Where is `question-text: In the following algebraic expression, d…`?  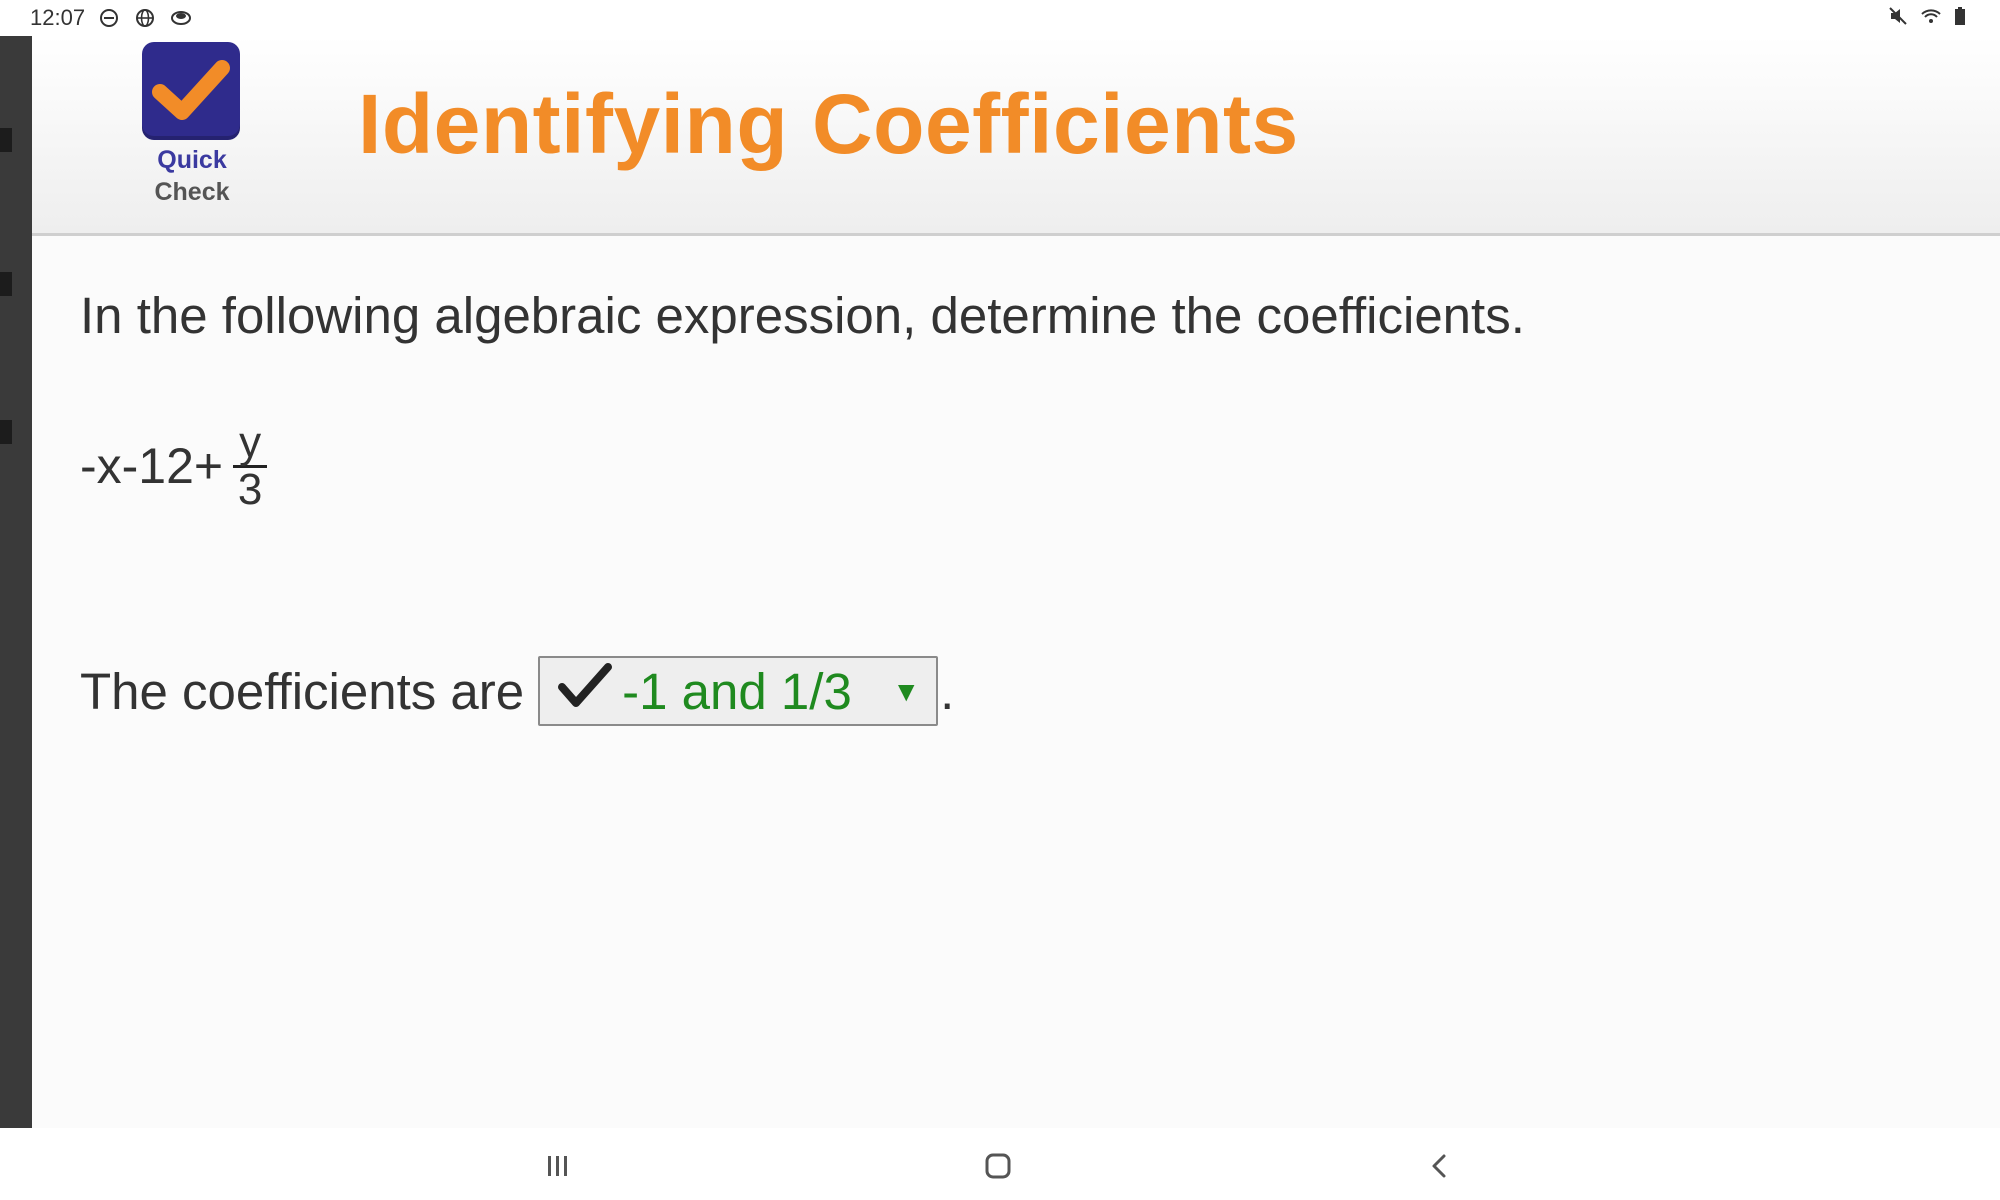 question-text: In the following algebraic expression, d… is located at coordinates (802, 315).